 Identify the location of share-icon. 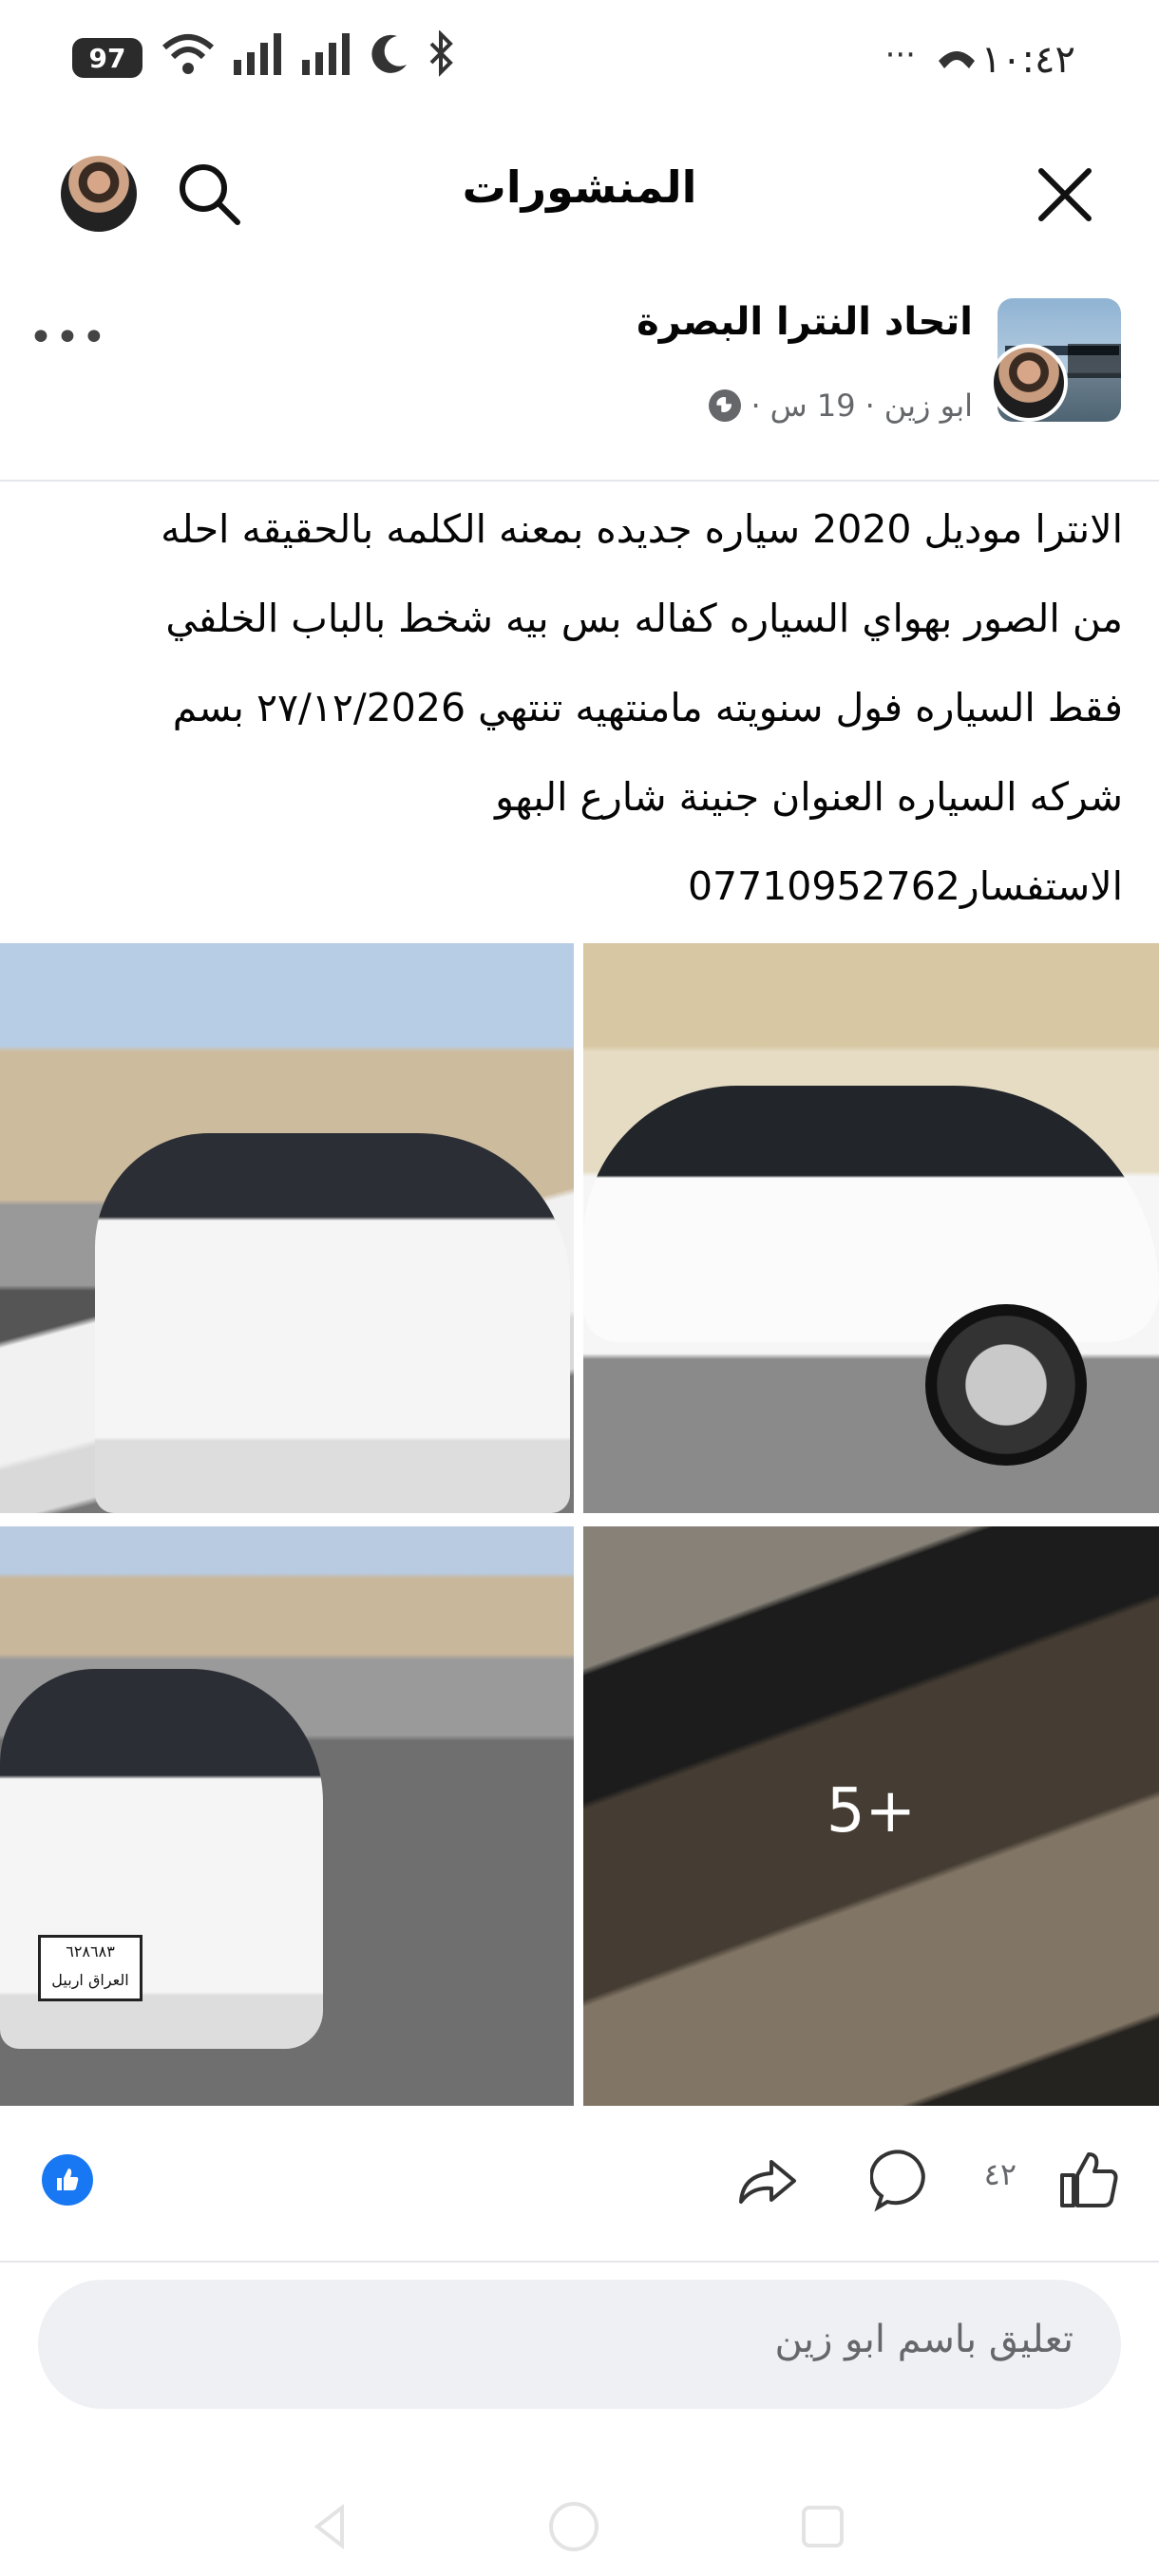
(766, 2180).